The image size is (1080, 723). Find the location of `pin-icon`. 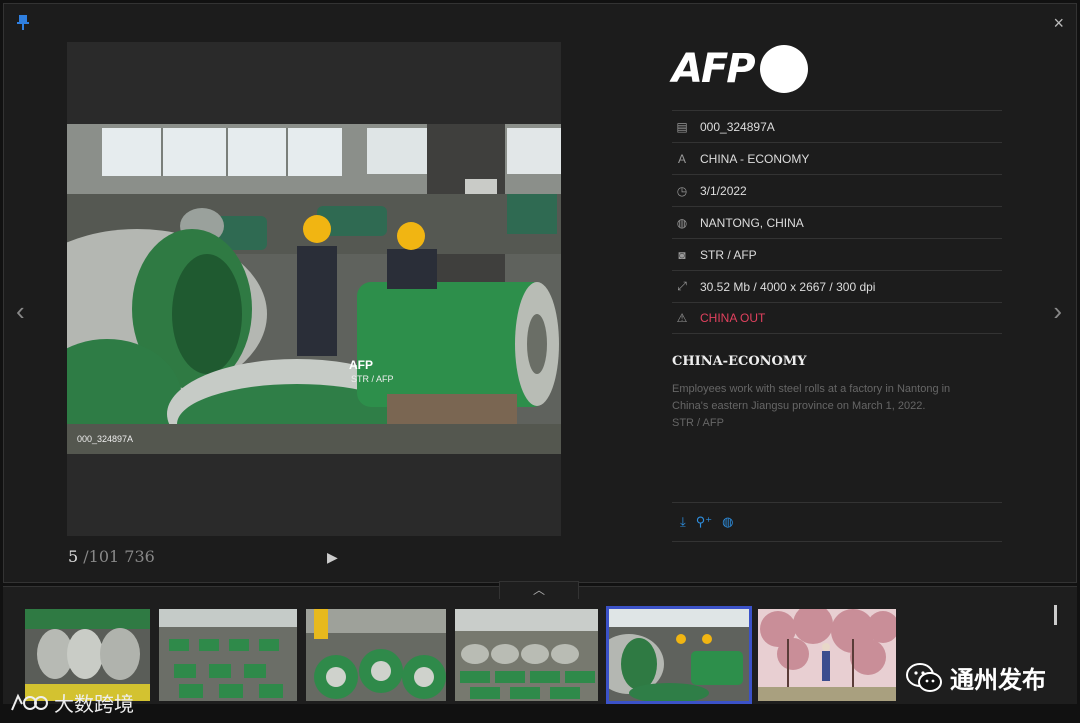

pin-icon is located at coordinates (23, 22).